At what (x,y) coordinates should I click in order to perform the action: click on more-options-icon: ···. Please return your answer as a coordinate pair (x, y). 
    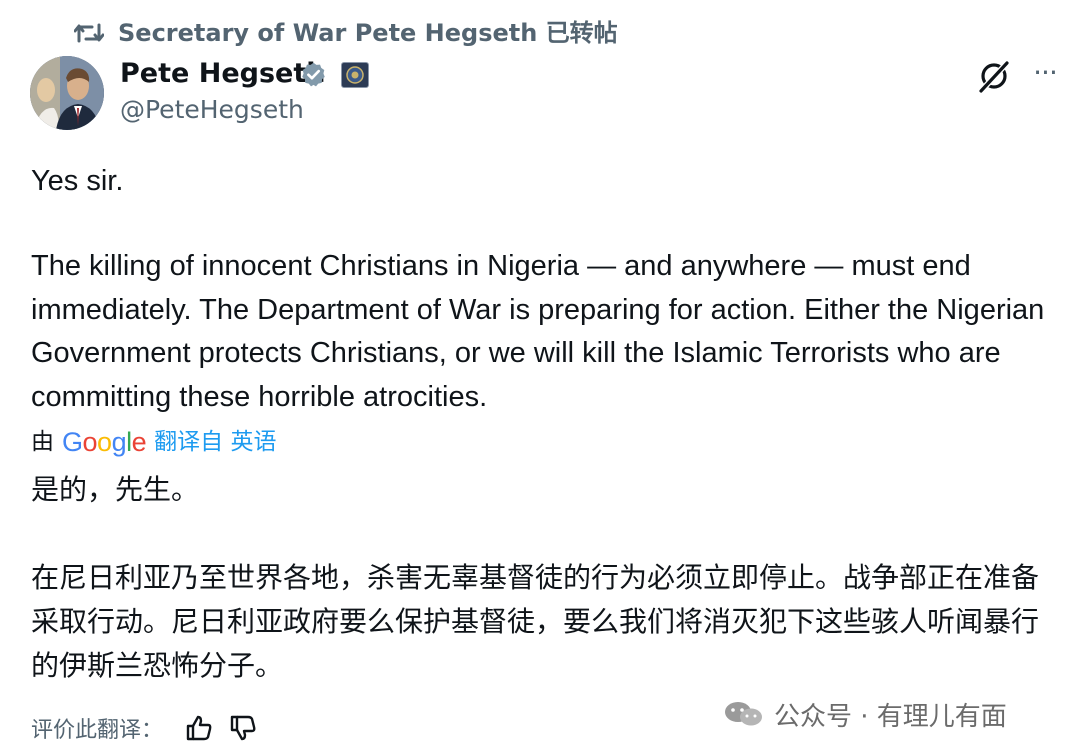
    Looking at the image, I should click on (1045, 73).